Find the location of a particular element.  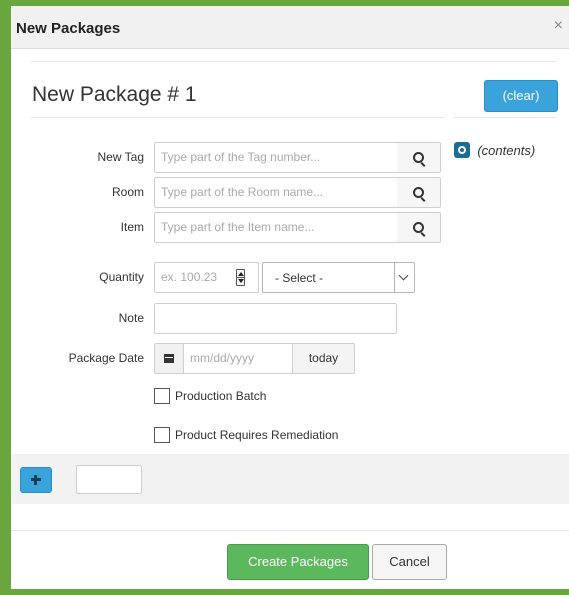

item-label: Item is located at coordinates (132, 227).